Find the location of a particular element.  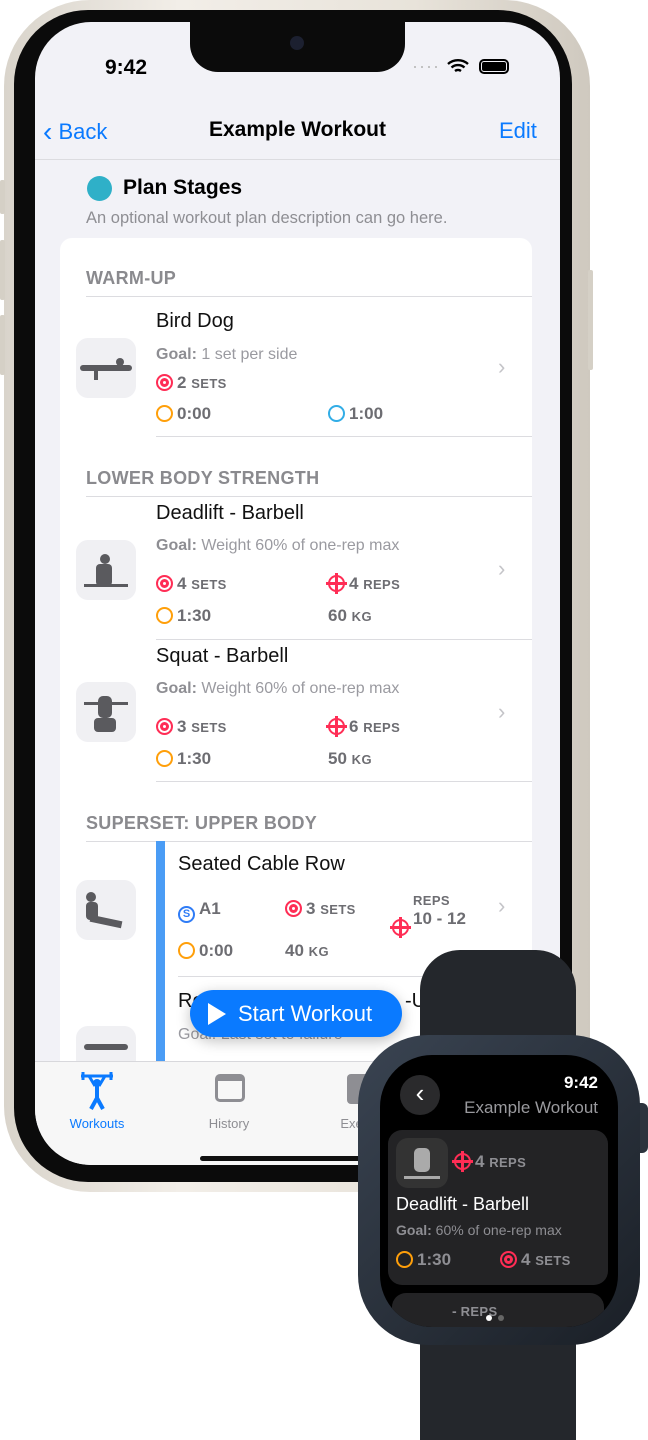

volume-down is located at coordinates (2, 345).